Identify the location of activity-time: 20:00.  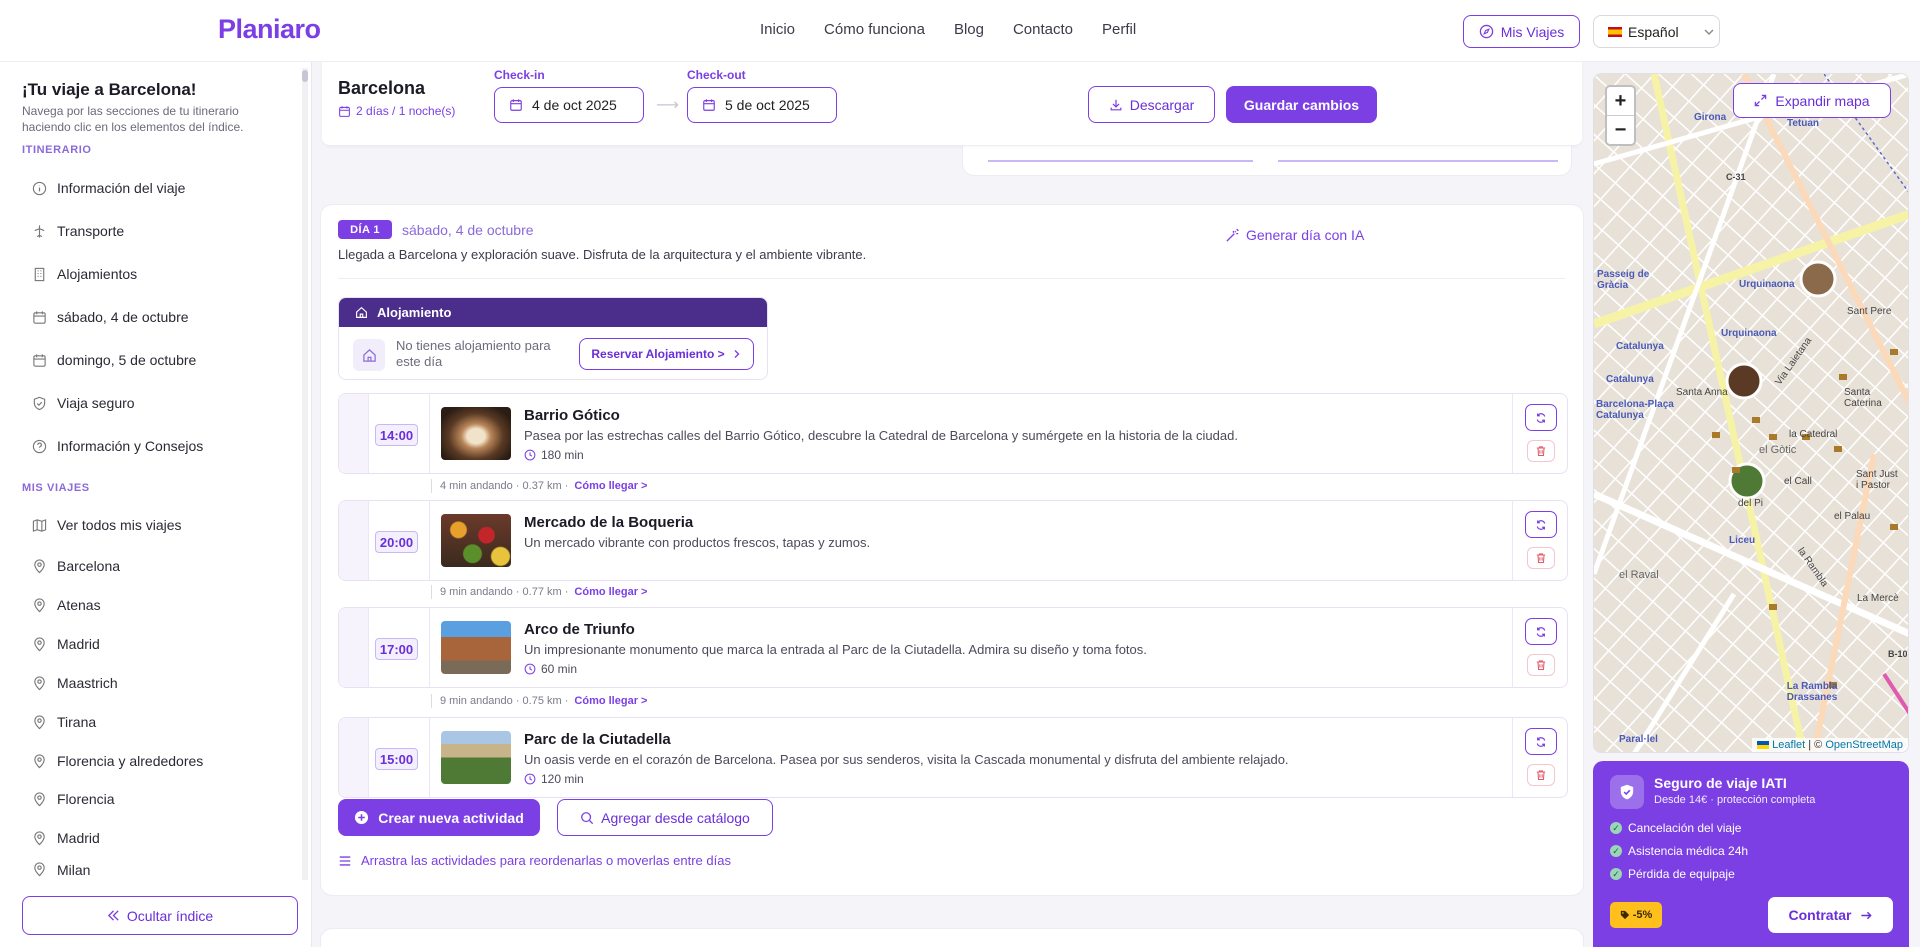
(396, 542).